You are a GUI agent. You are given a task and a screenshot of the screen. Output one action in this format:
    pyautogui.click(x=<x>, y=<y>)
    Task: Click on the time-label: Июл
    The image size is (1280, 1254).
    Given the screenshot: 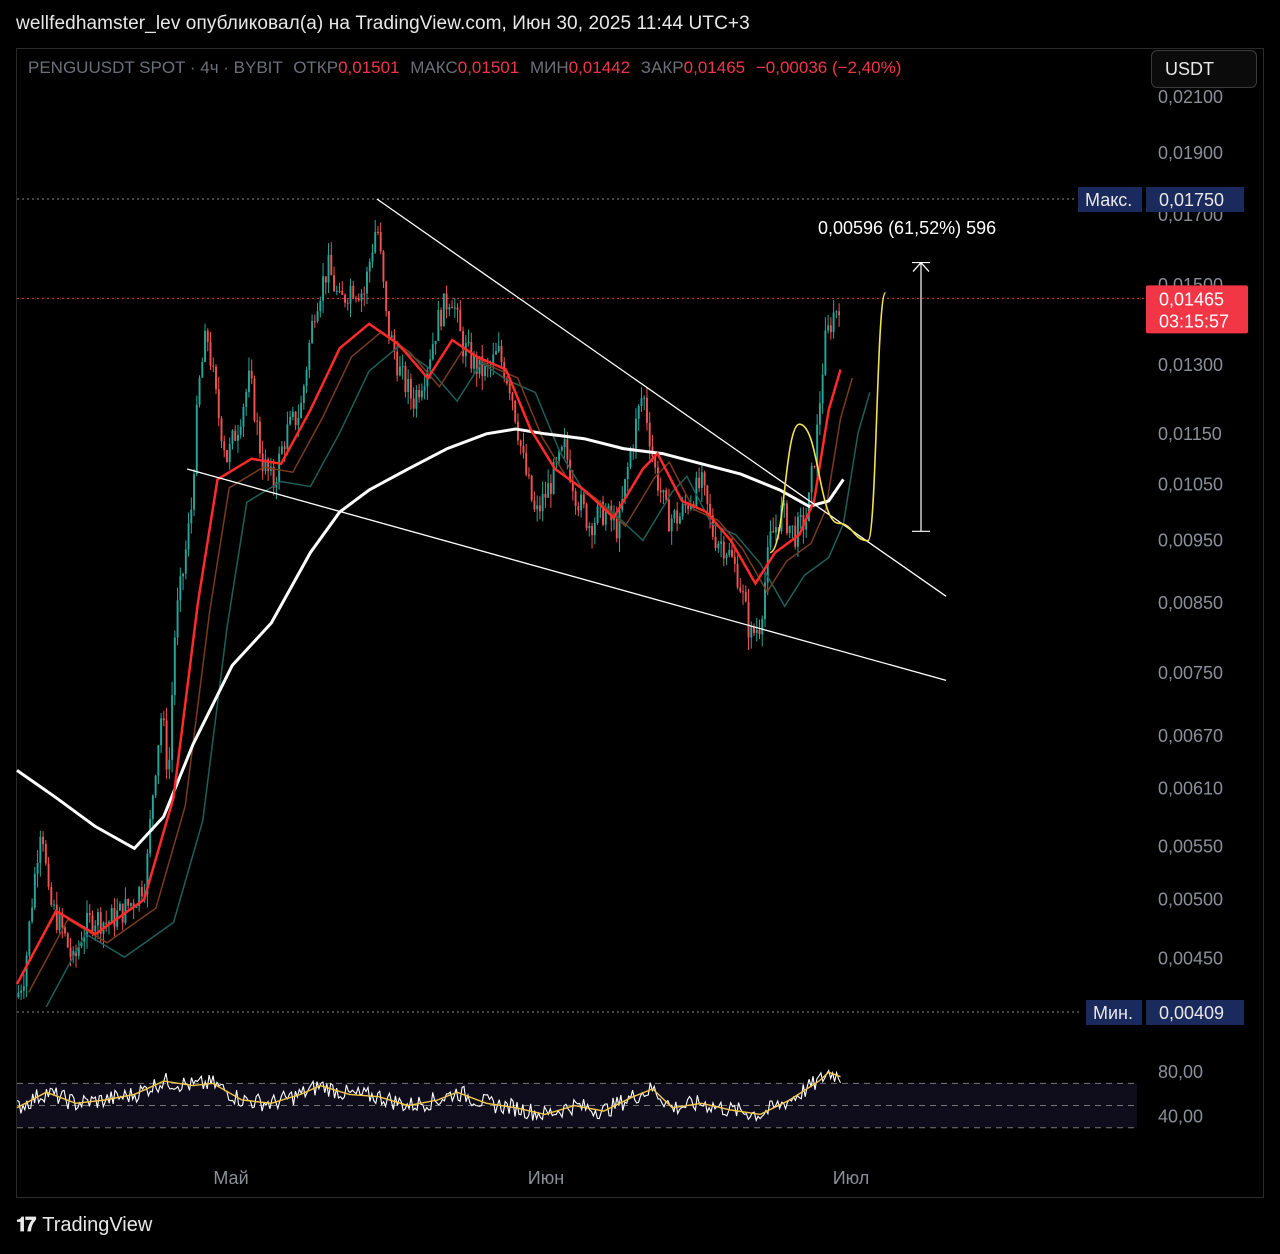 What is the action you would take?
    pyautogui.click(x=851, y=1178)
    